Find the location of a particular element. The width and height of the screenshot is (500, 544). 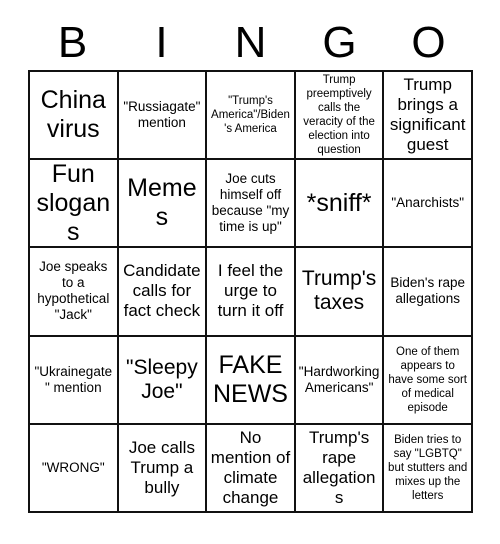

bingo-cell-label: I feel the urge to turn it off is located at coordinates (250, 291).